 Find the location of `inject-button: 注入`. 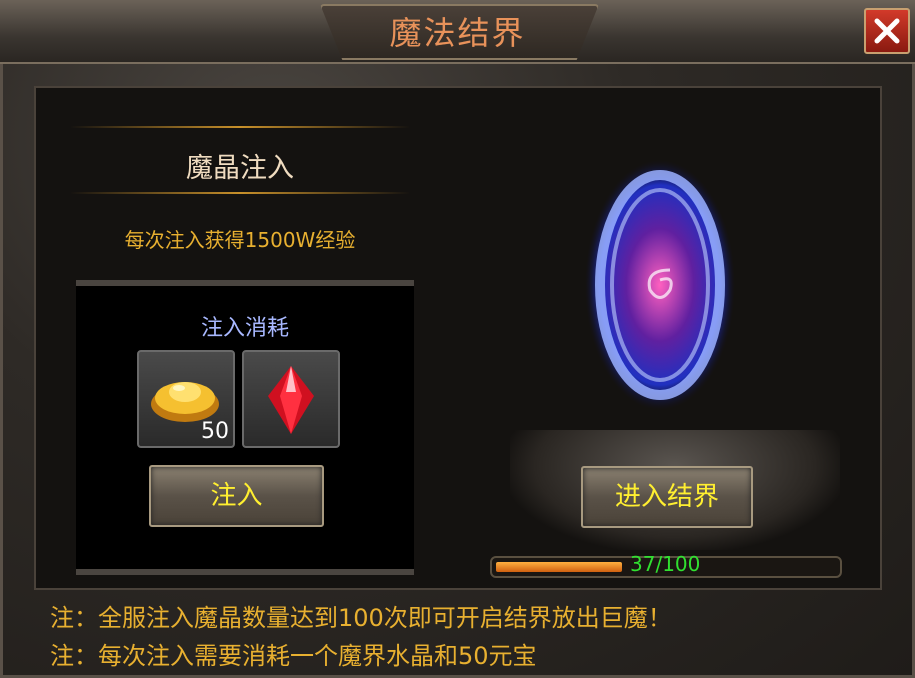

inject-button: 注入 is located at coordinates (236, 496).